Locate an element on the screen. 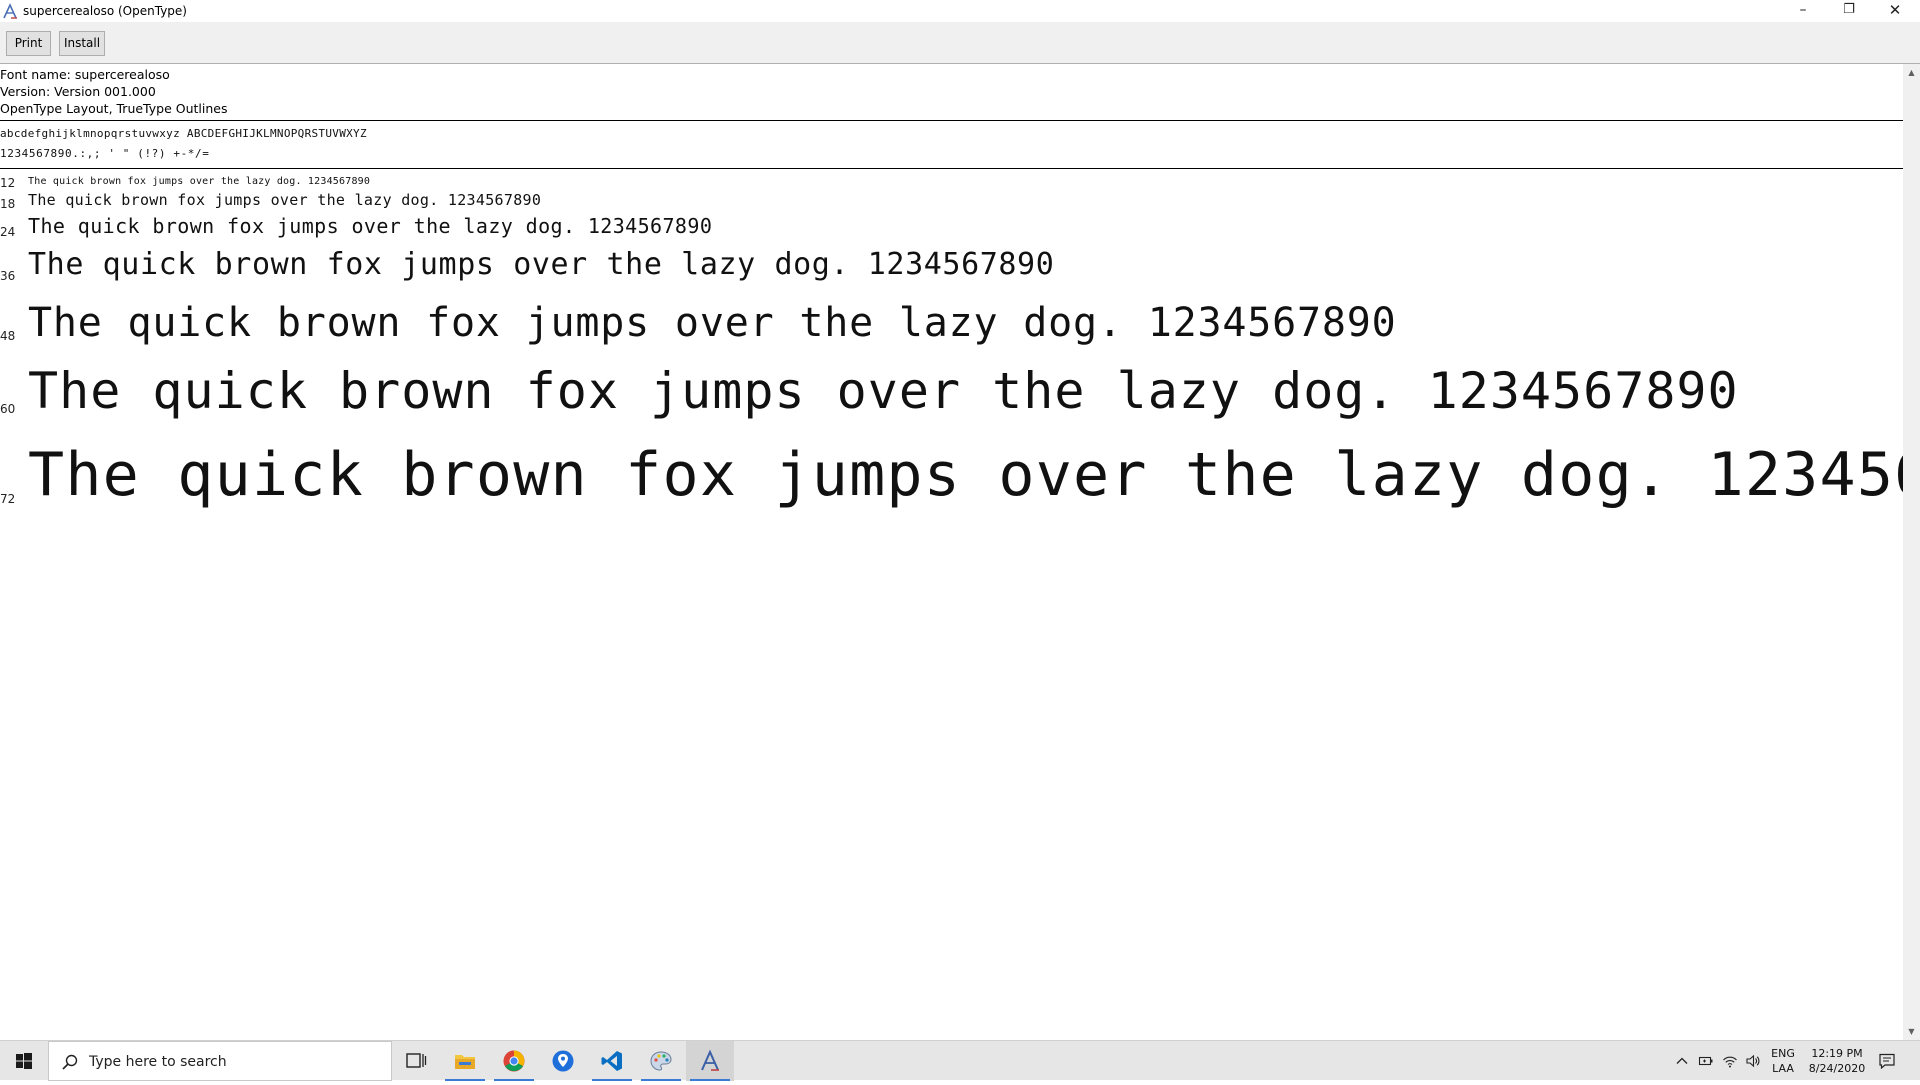  font-outlines-line: OpenType Layout, TrueType Outlines is located at coordinates (114, 108).